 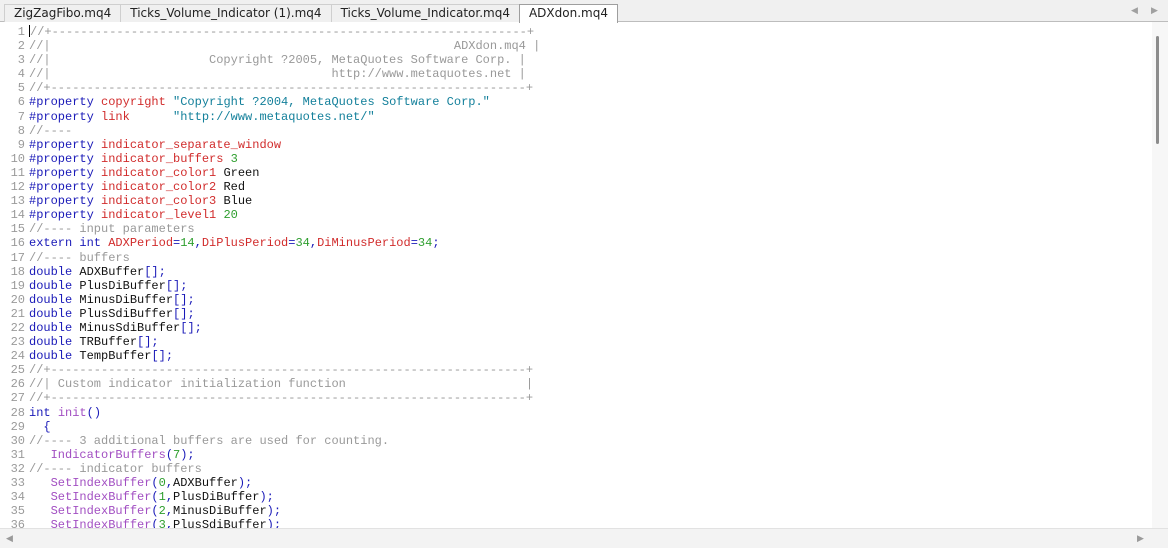 I want to click on line-number: 9, so click(x=21, y=144).